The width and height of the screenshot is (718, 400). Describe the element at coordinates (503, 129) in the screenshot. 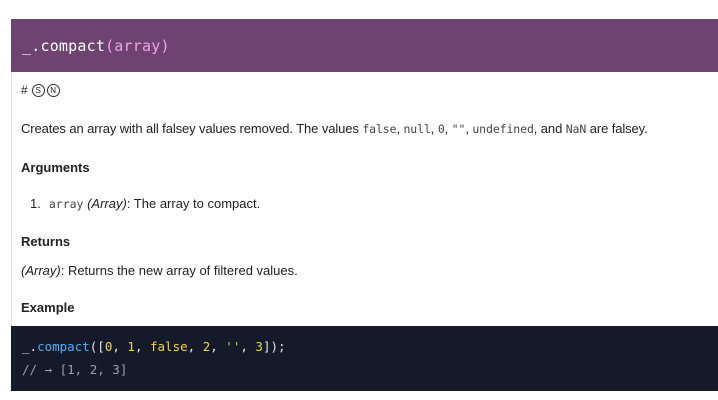

I see `code-undefined: undefined` at that location.